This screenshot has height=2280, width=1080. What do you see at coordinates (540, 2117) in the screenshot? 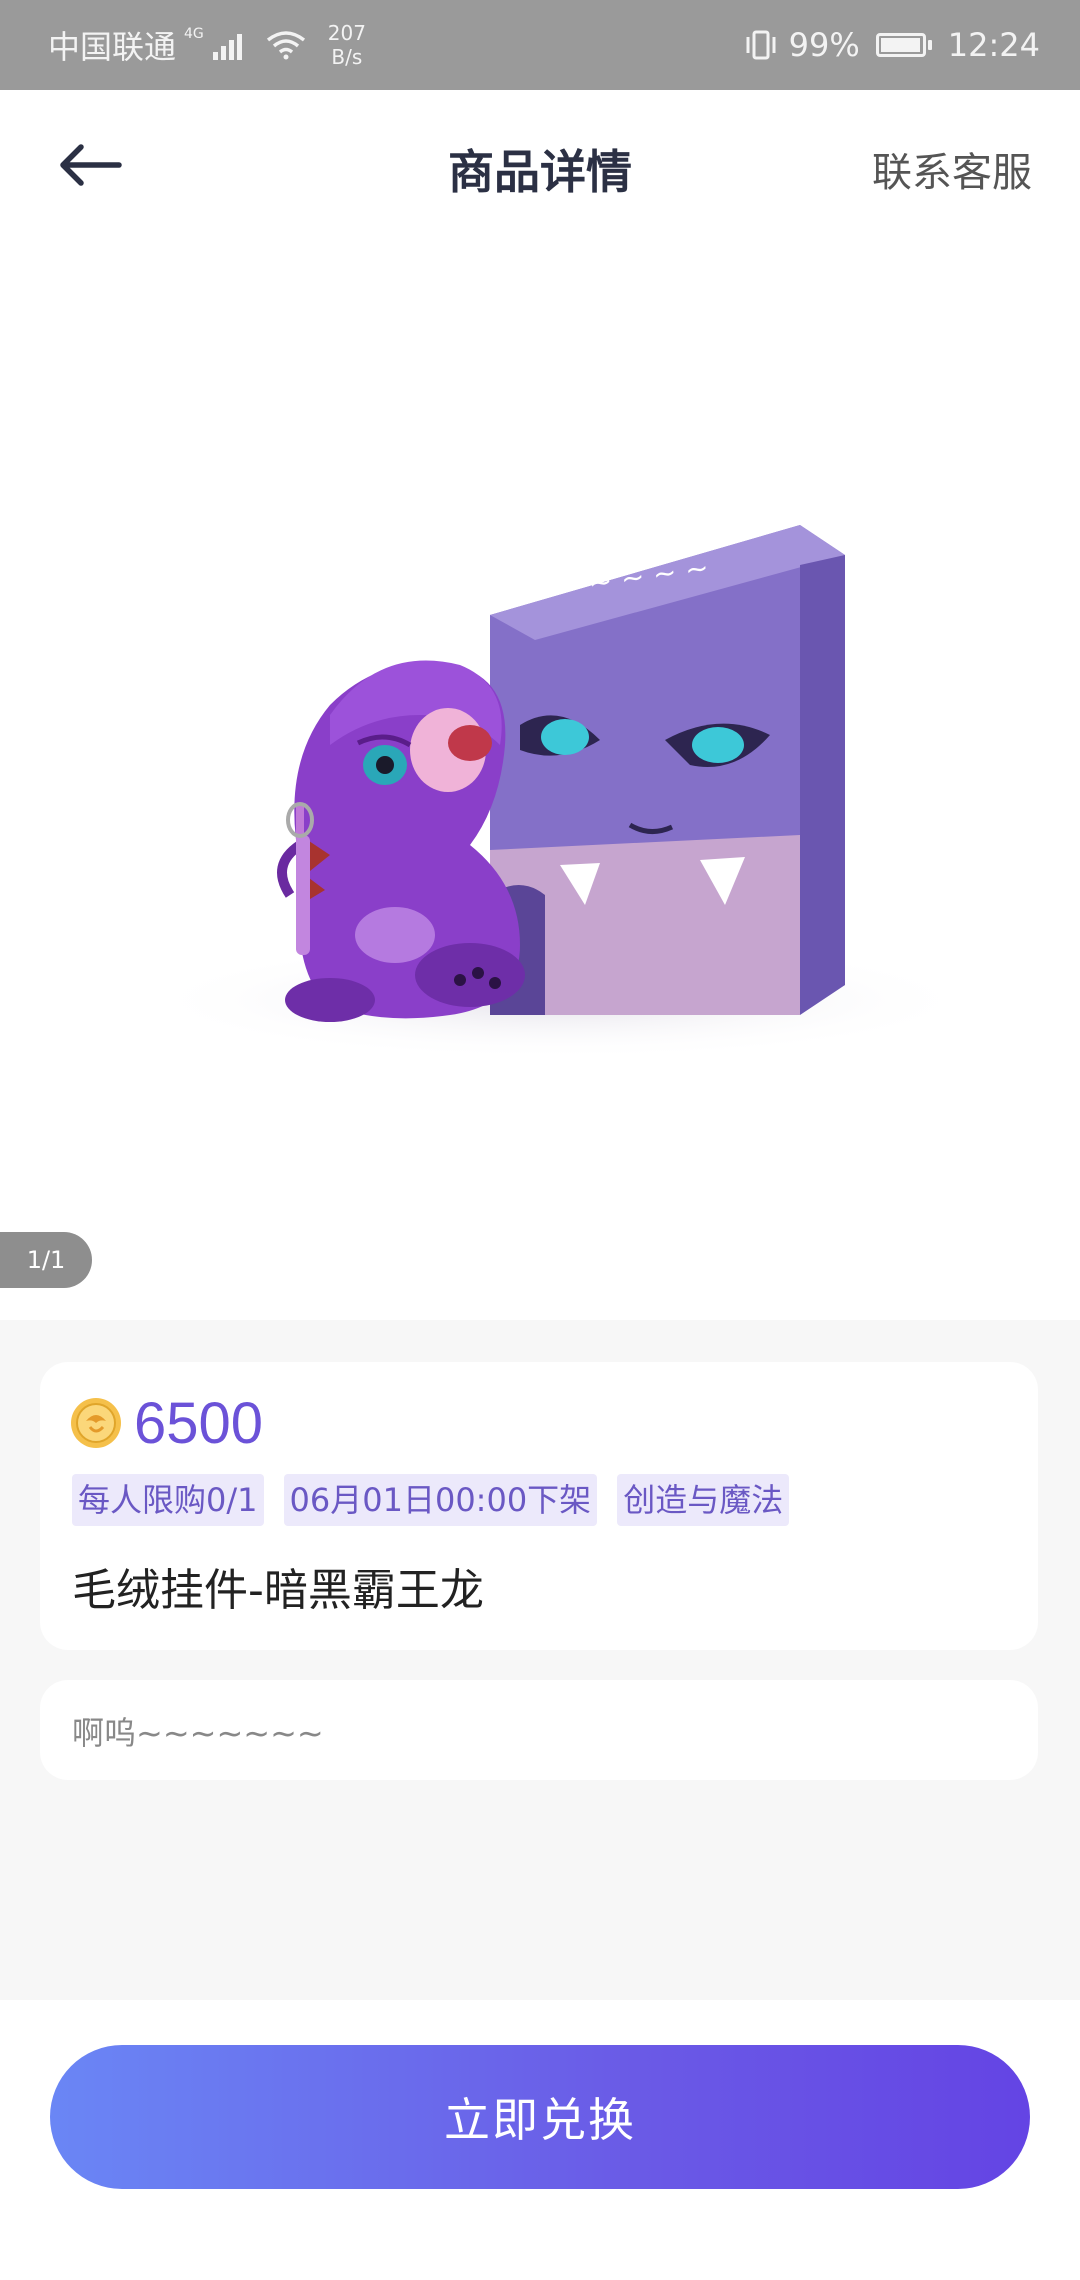
I see `exchange-now-button: 立即兑换` at bounding box center [540, 2117].